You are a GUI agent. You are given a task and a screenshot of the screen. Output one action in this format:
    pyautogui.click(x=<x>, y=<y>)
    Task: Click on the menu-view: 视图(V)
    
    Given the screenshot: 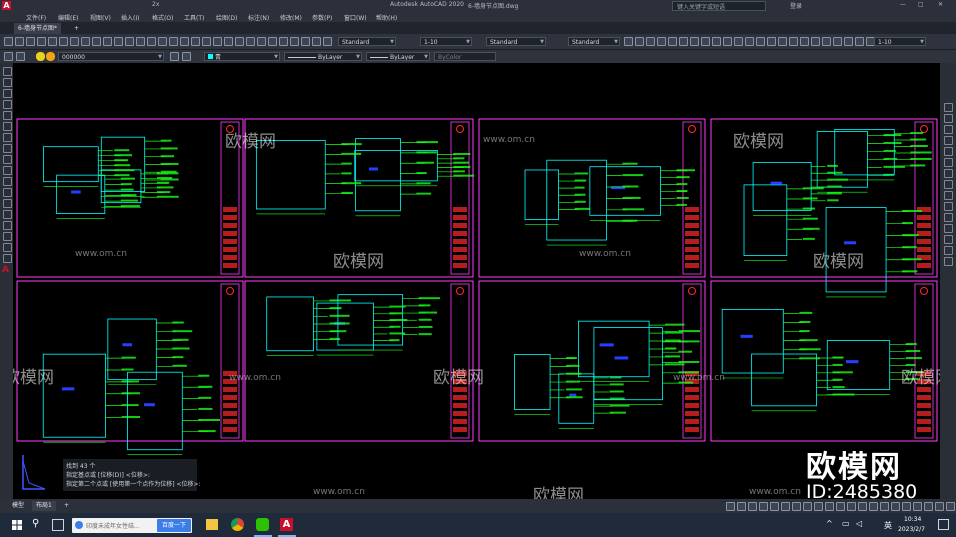 What is the action you would take?
    pyautogui.click(x=100, y=17)
    